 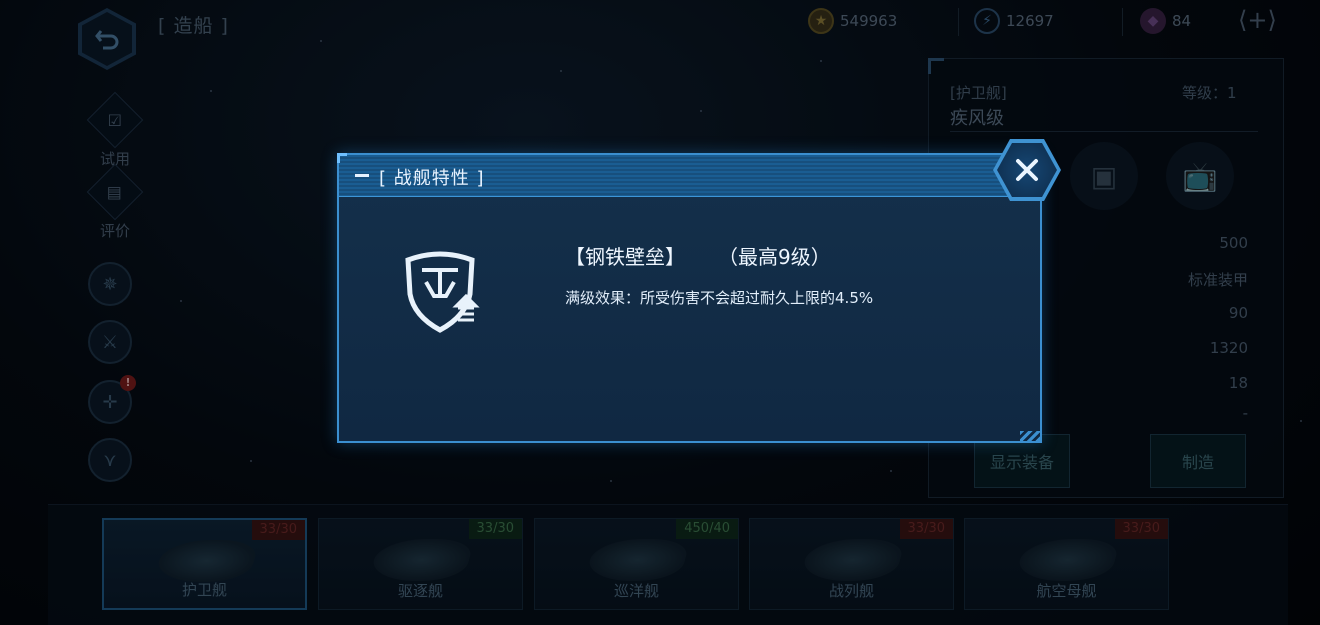 What do you see at coordinates (442, 292) in the screenshot?
I see `shield-icon` at bounding box center [442, 292].